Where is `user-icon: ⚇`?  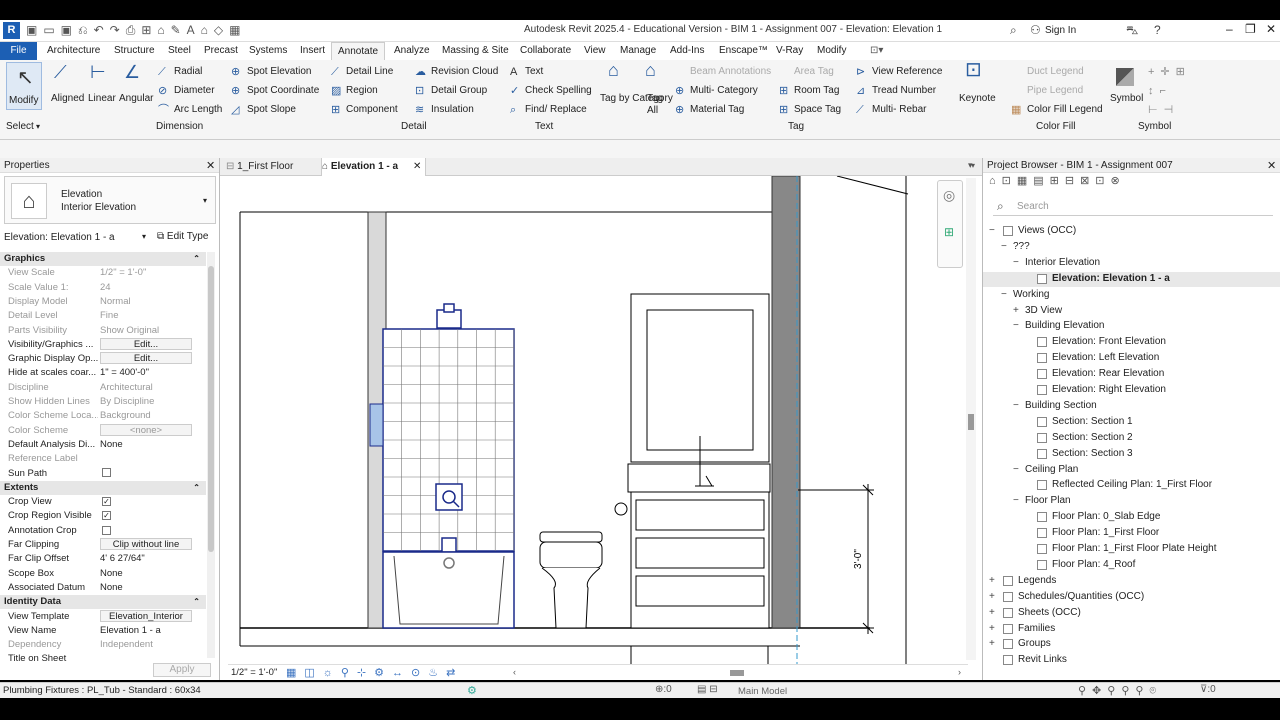
user-icon: ⚇ is located at coordinates (1035, 30).